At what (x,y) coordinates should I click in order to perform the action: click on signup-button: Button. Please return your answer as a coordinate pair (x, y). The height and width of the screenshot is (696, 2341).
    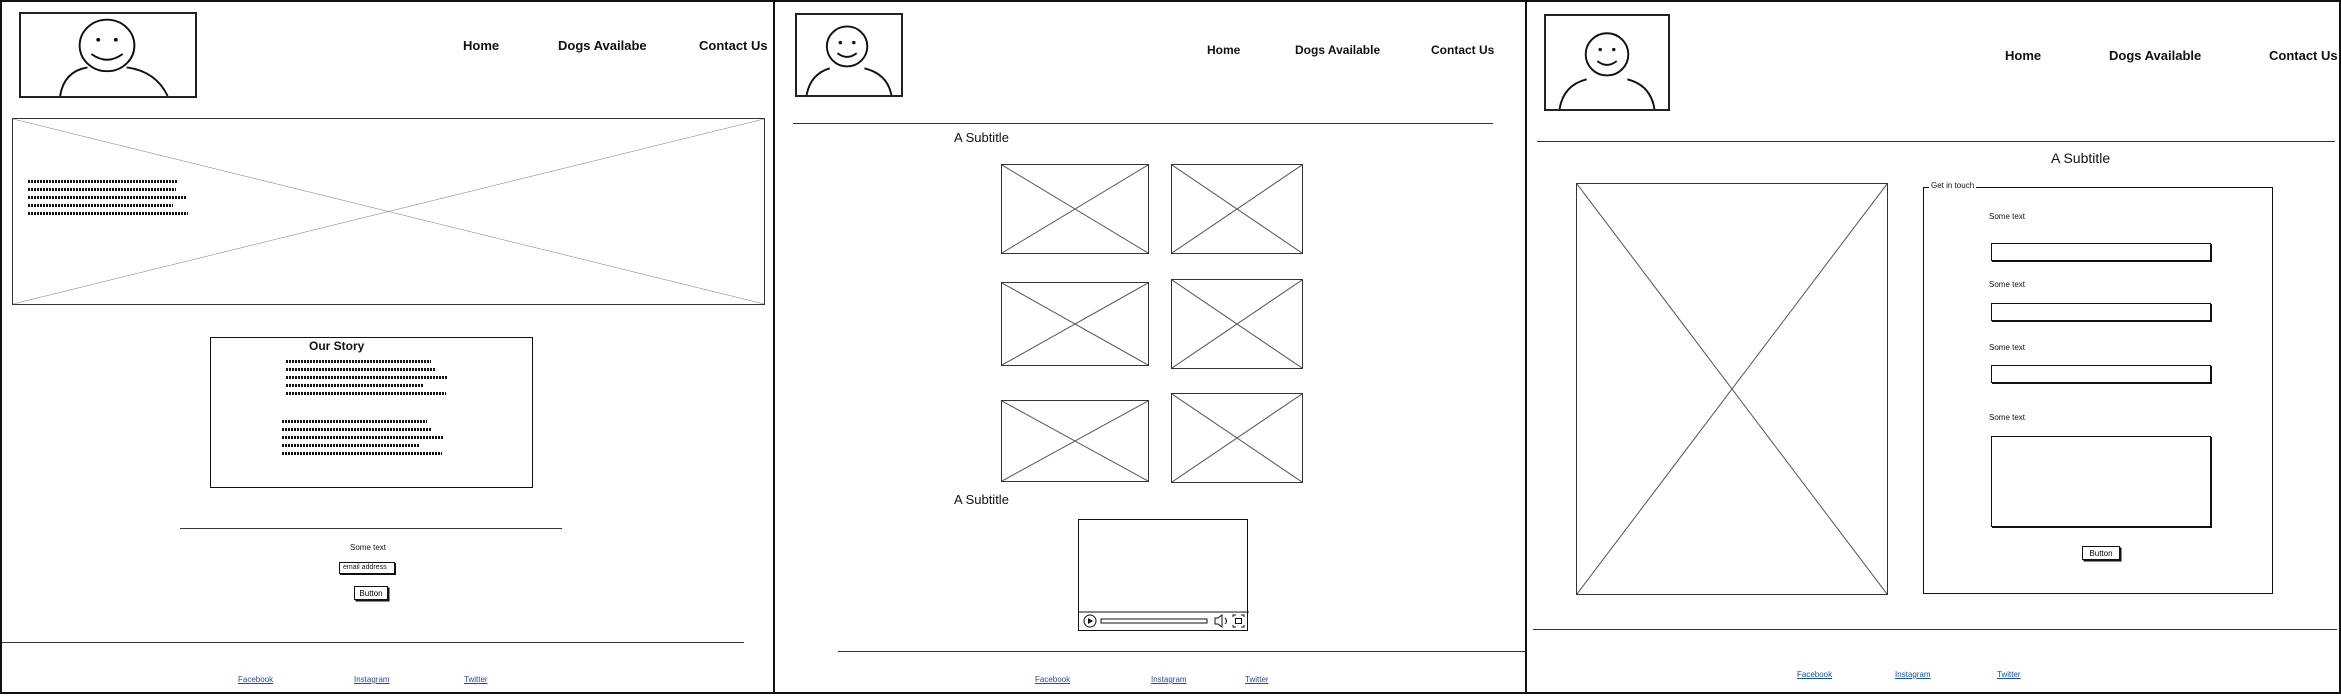
    Looking at the image, I should click on (371, 593).